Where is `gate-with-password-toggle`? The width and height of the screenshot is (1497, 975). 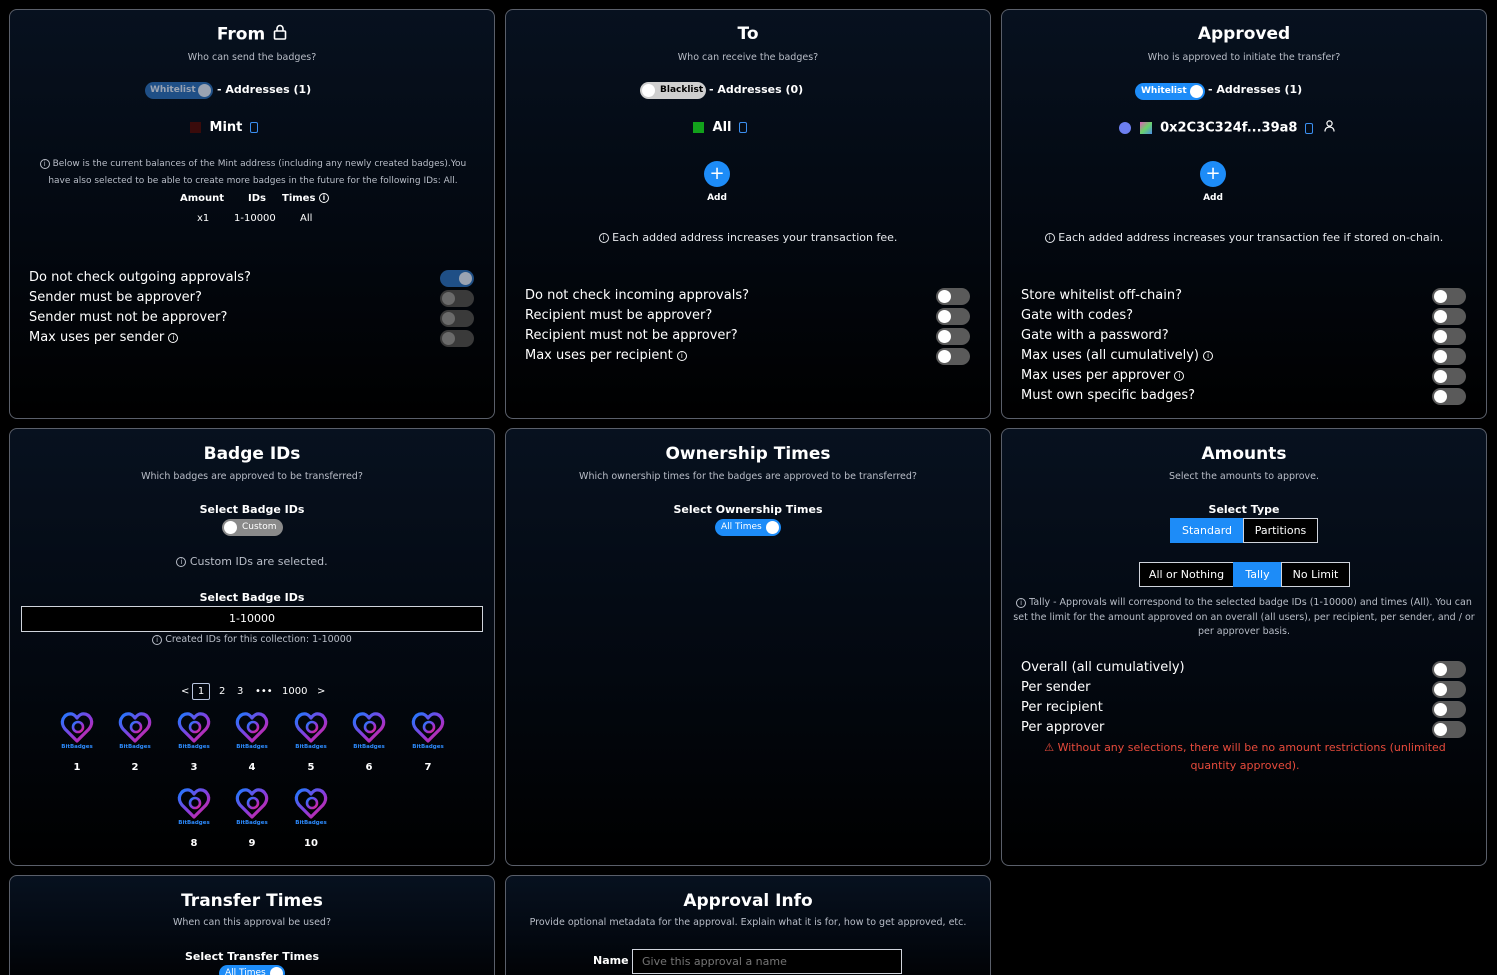 gate-with-password-toggle is located at coordinates (1449, 336).